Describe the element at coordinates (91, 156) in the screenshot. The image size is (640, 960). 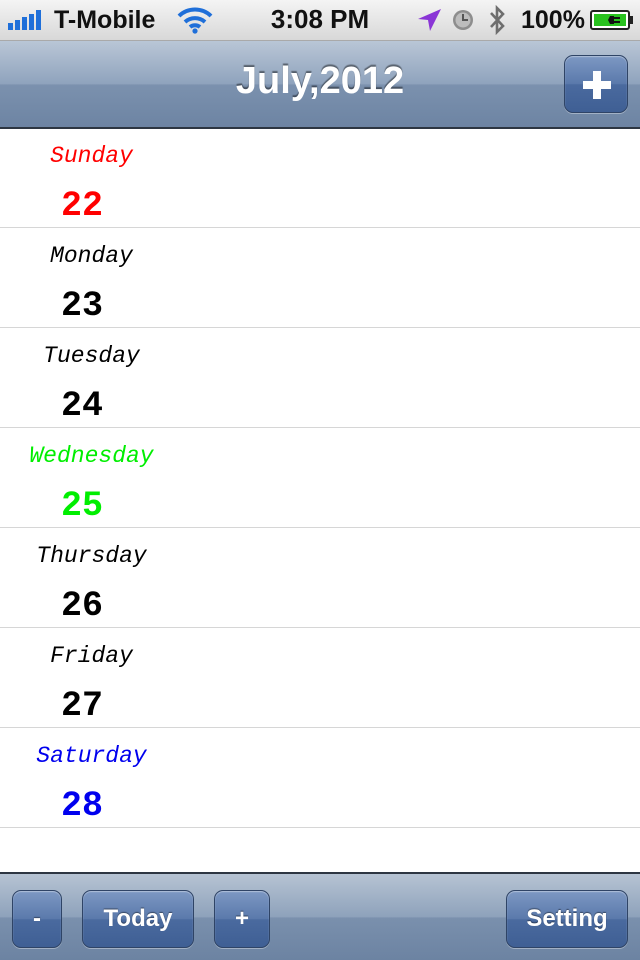
I see `day-name: Sunday` at that location.